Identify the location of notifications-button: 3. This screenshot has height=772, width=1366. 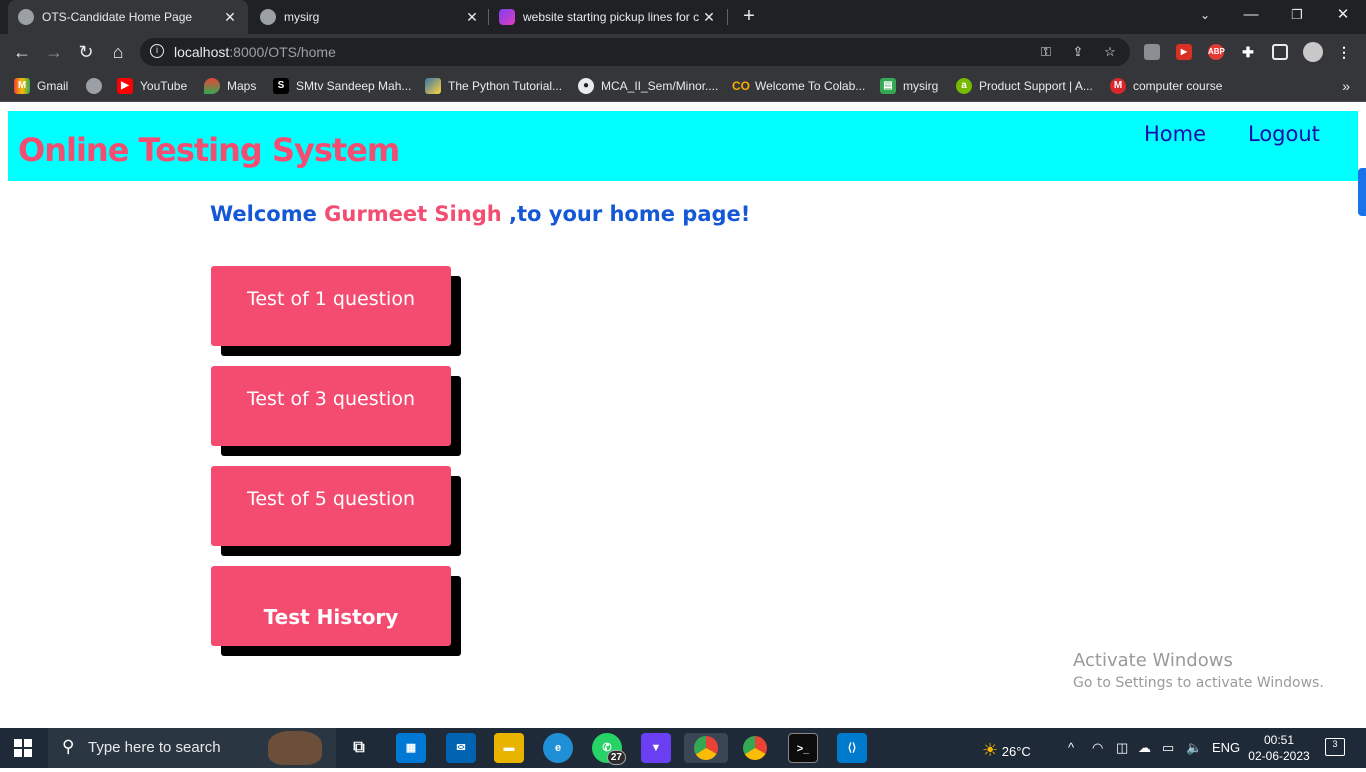
(1335, 747).